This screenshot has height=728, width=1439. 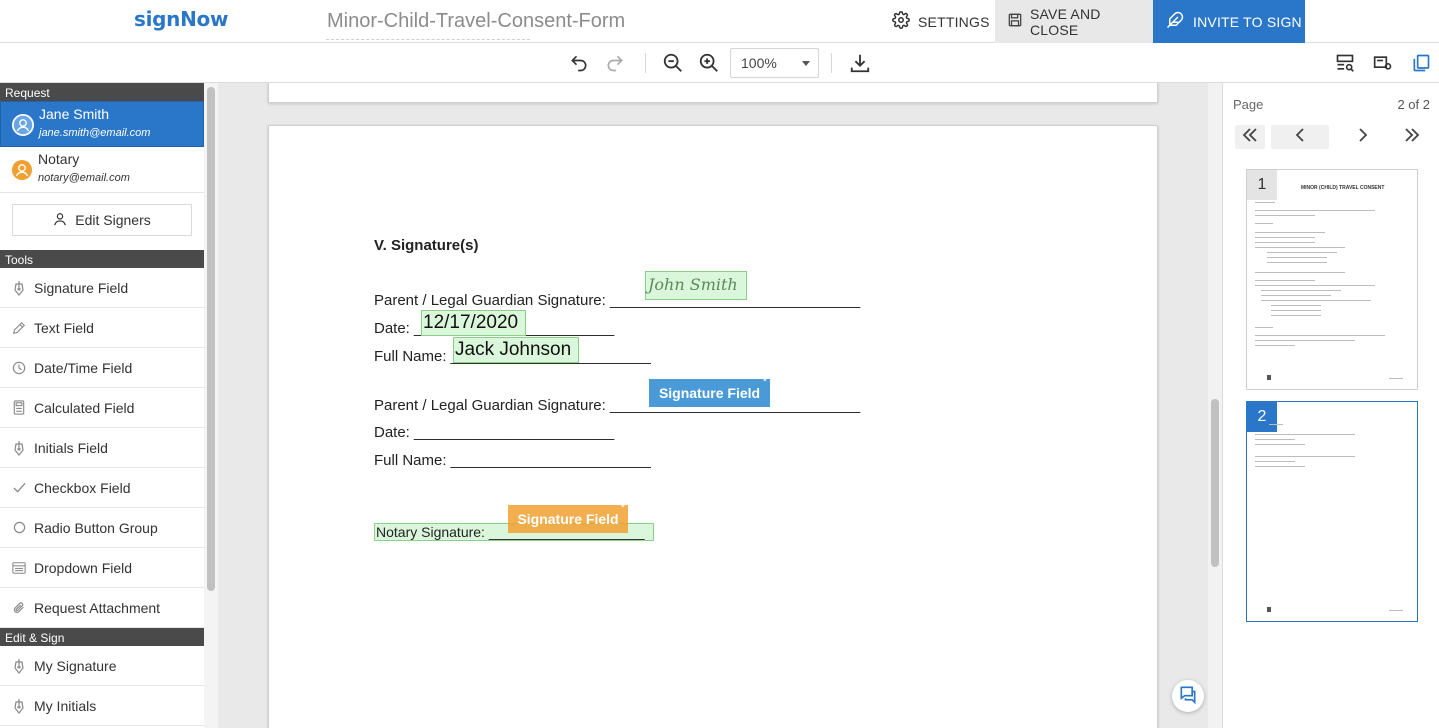 I want to click on signature-image-text: John Smith, so click(x=693, y=284).